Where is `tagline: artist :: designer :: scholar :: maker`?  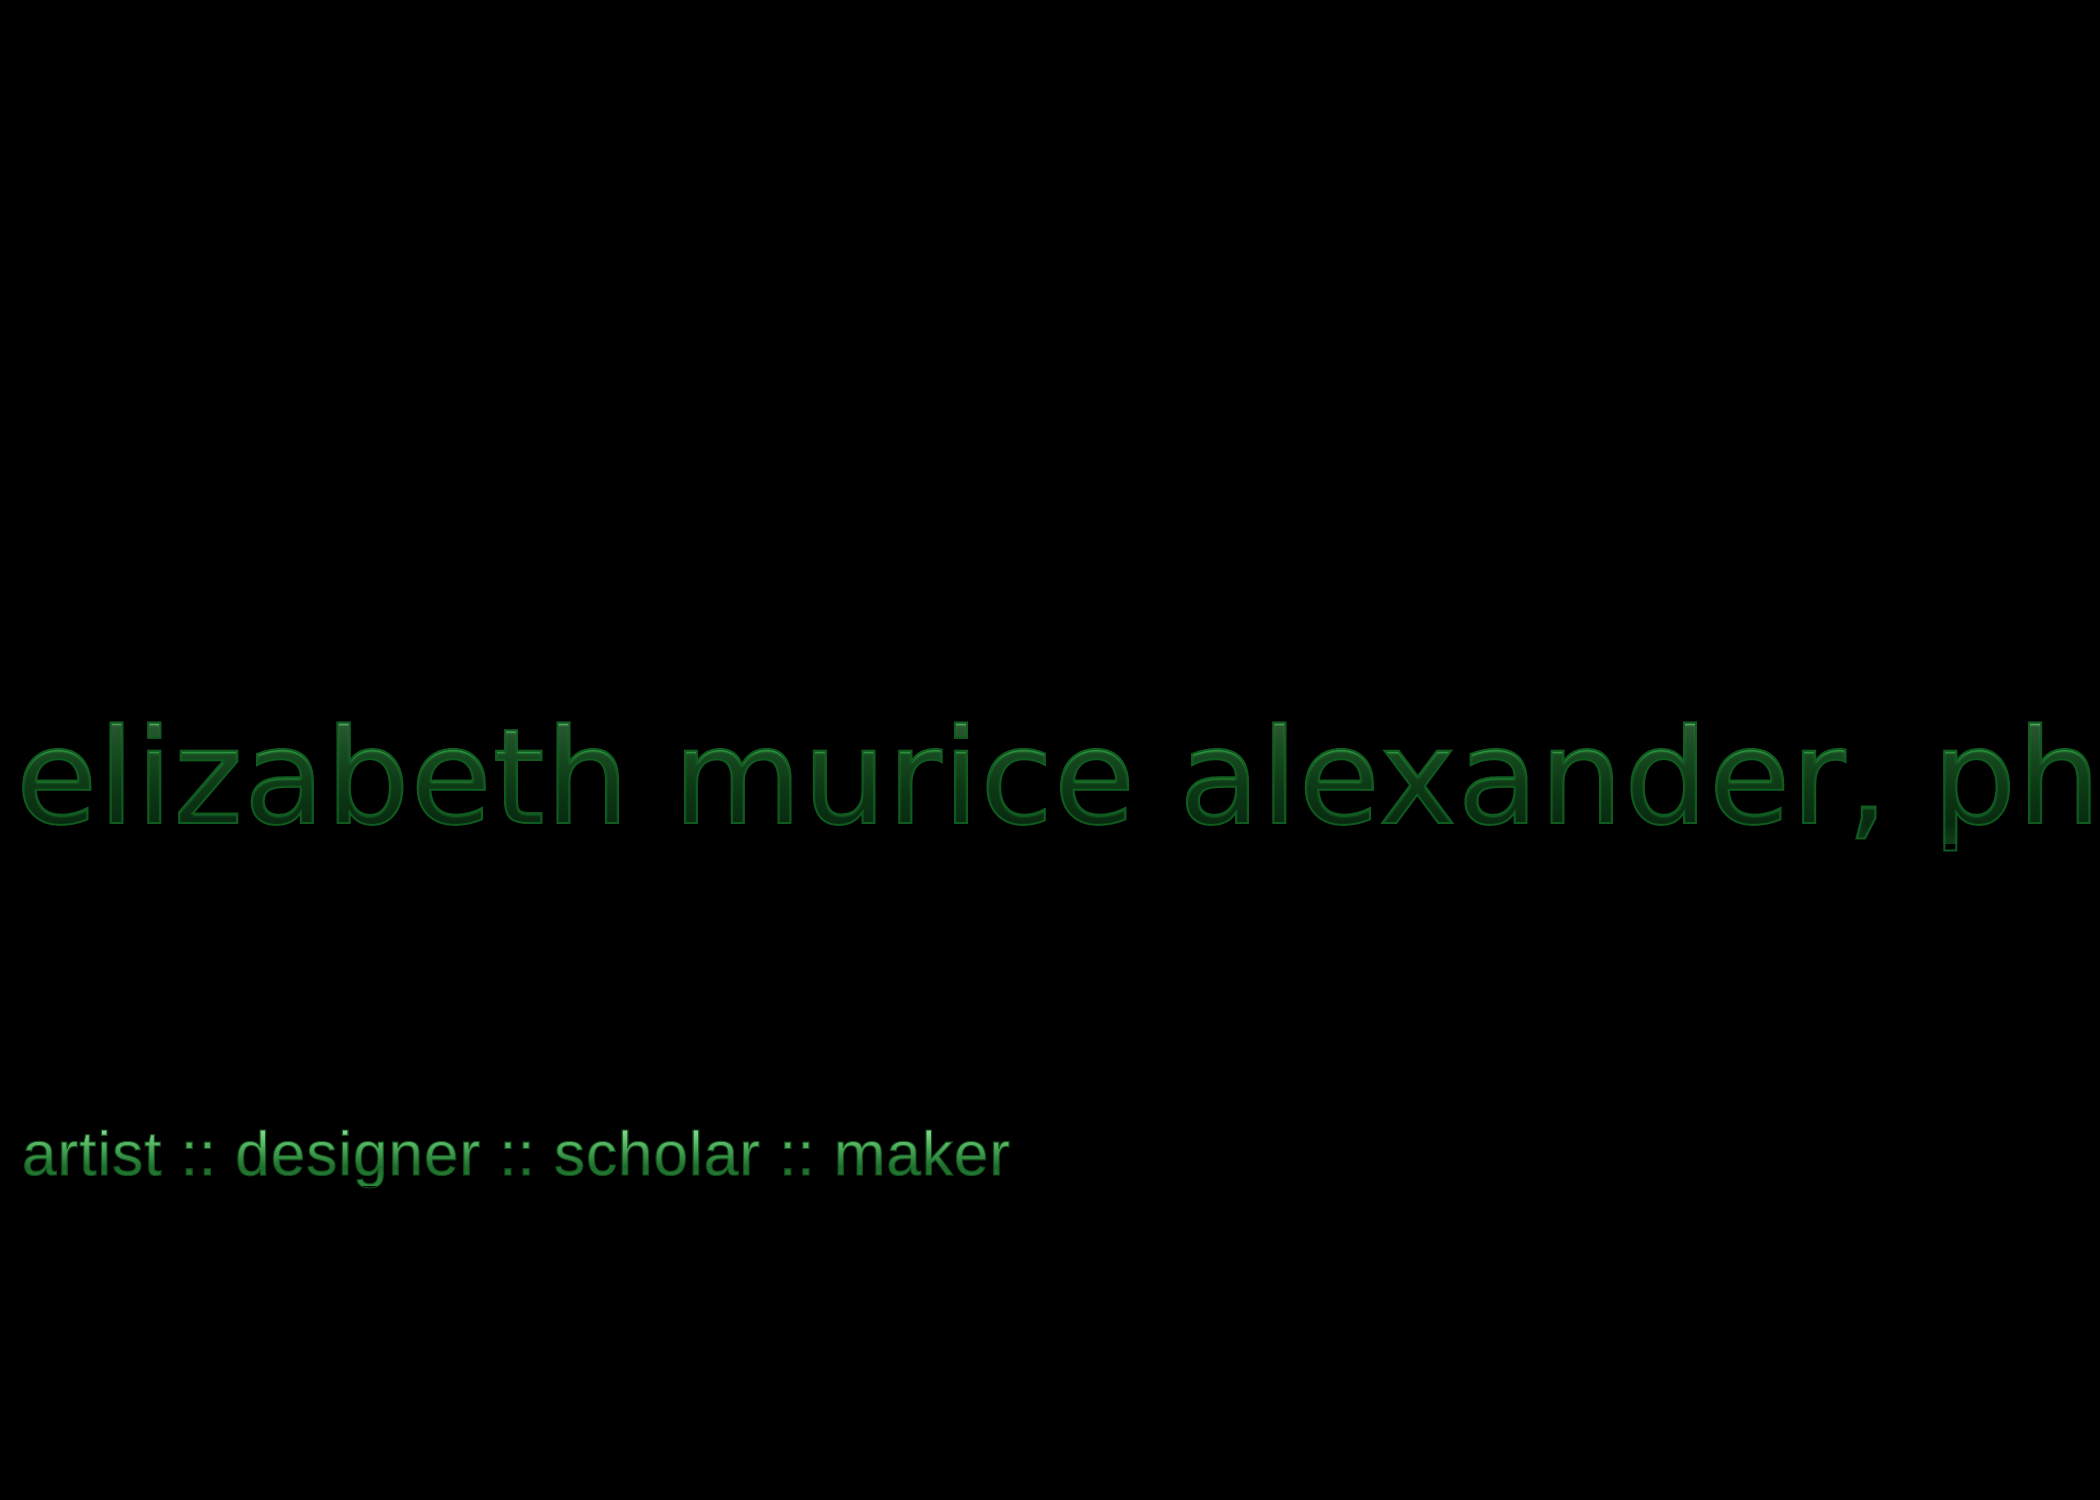 tagline: artist :: designer :: scholar :: maker is located at coordinates (516, 1154).